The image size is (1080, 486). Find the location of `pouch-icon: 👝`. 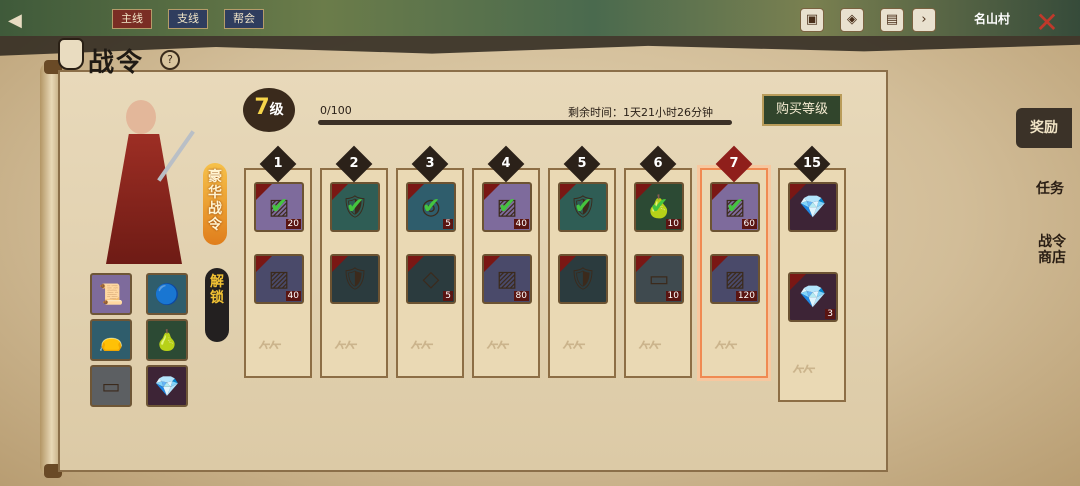

pouch-icon: 👝 is located at coordinates (111, 340).